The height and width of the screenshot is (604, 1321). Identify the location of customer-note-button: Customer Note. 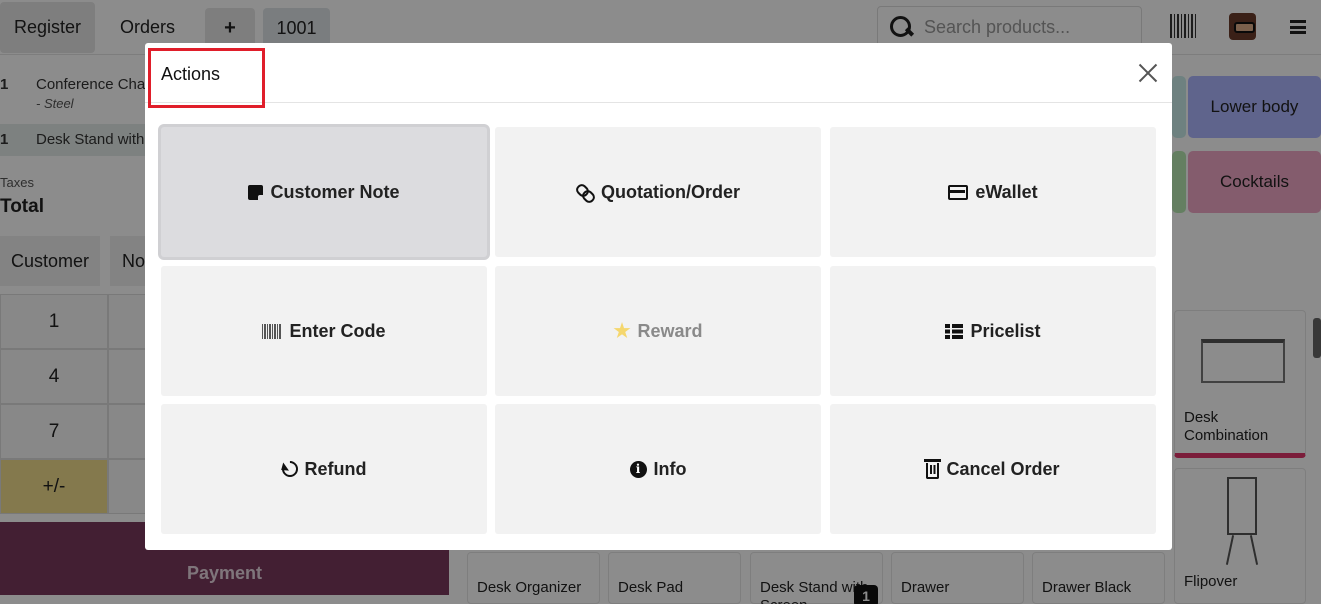
(324, 192).